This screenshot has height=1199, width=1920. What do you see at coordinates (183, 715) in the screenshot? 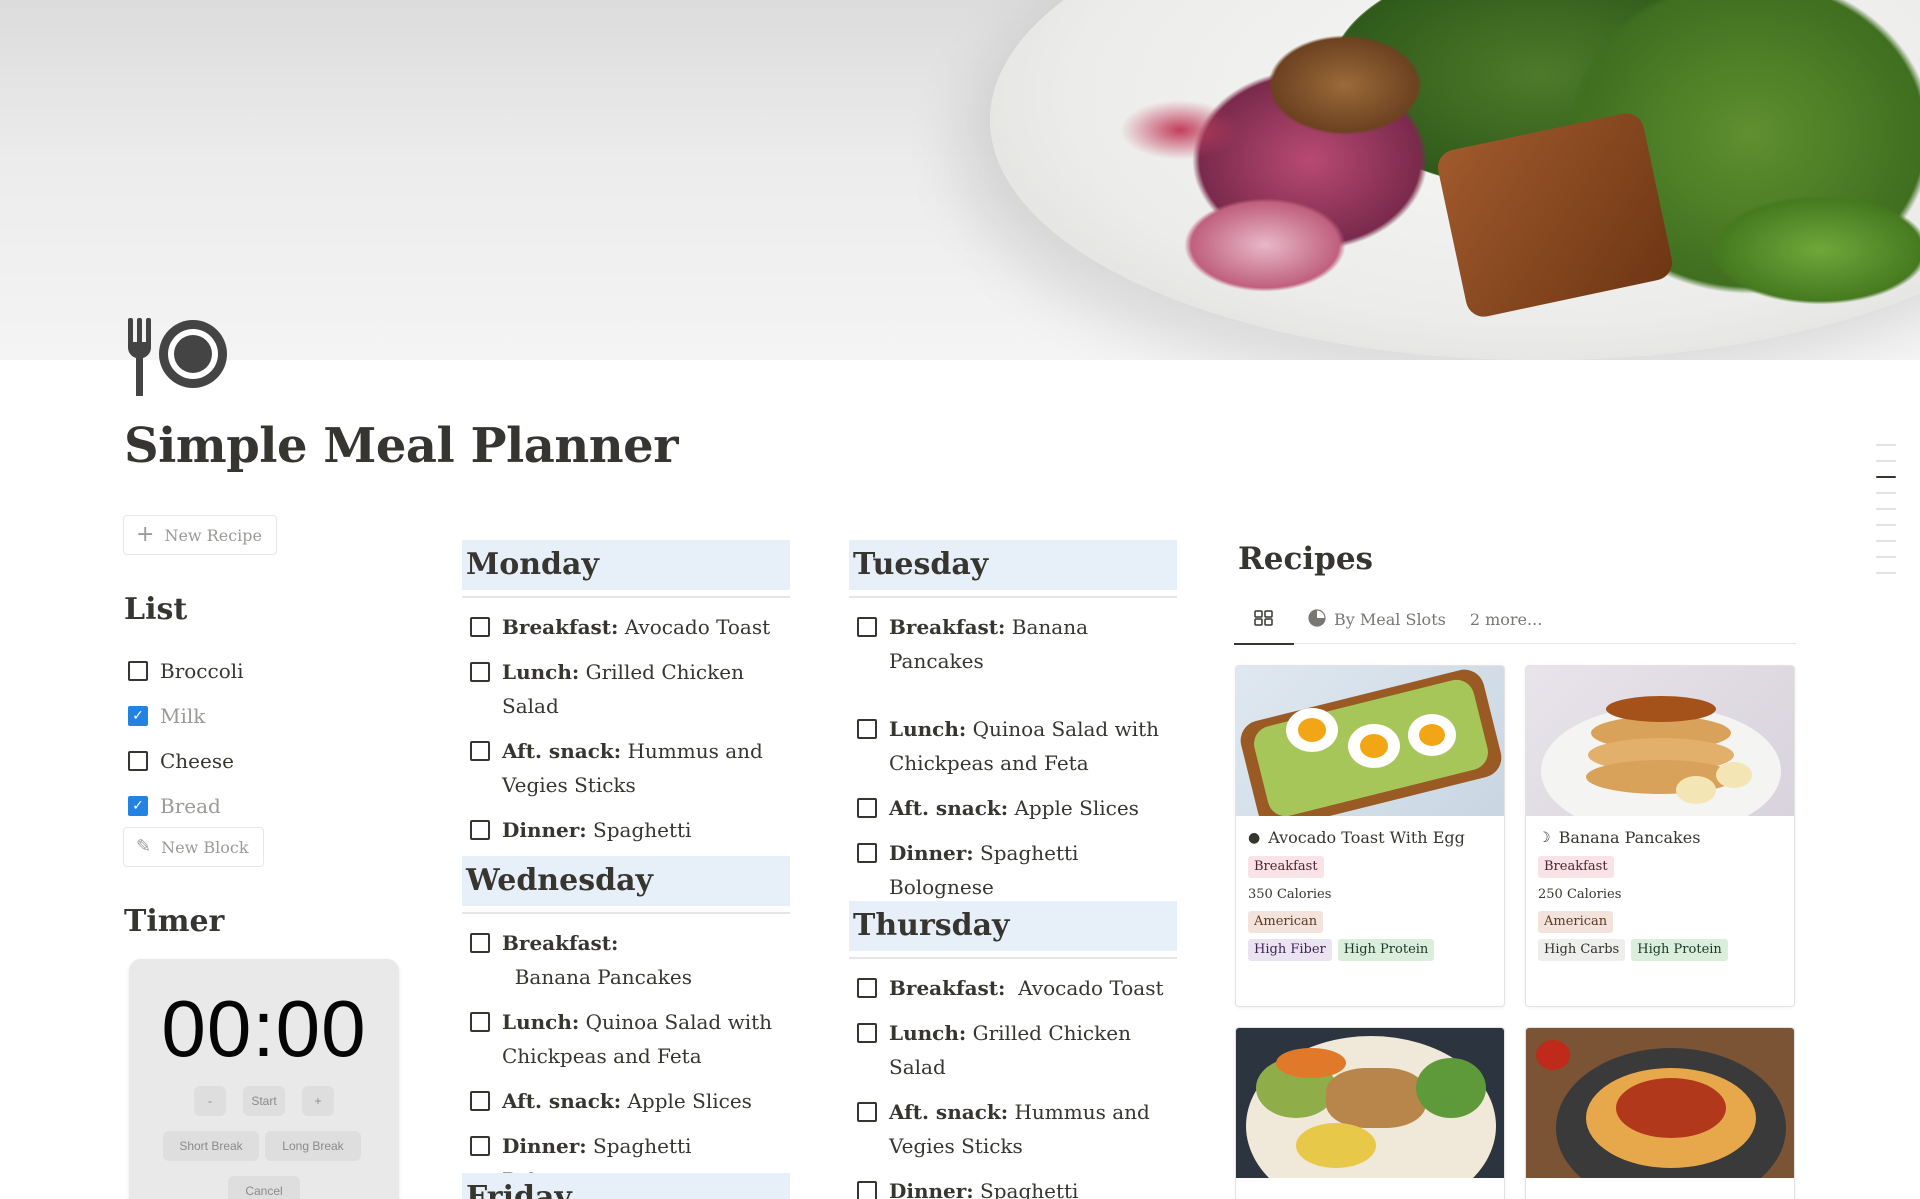
I see `list-item-label: Milk` at bounding box center [183, 715].